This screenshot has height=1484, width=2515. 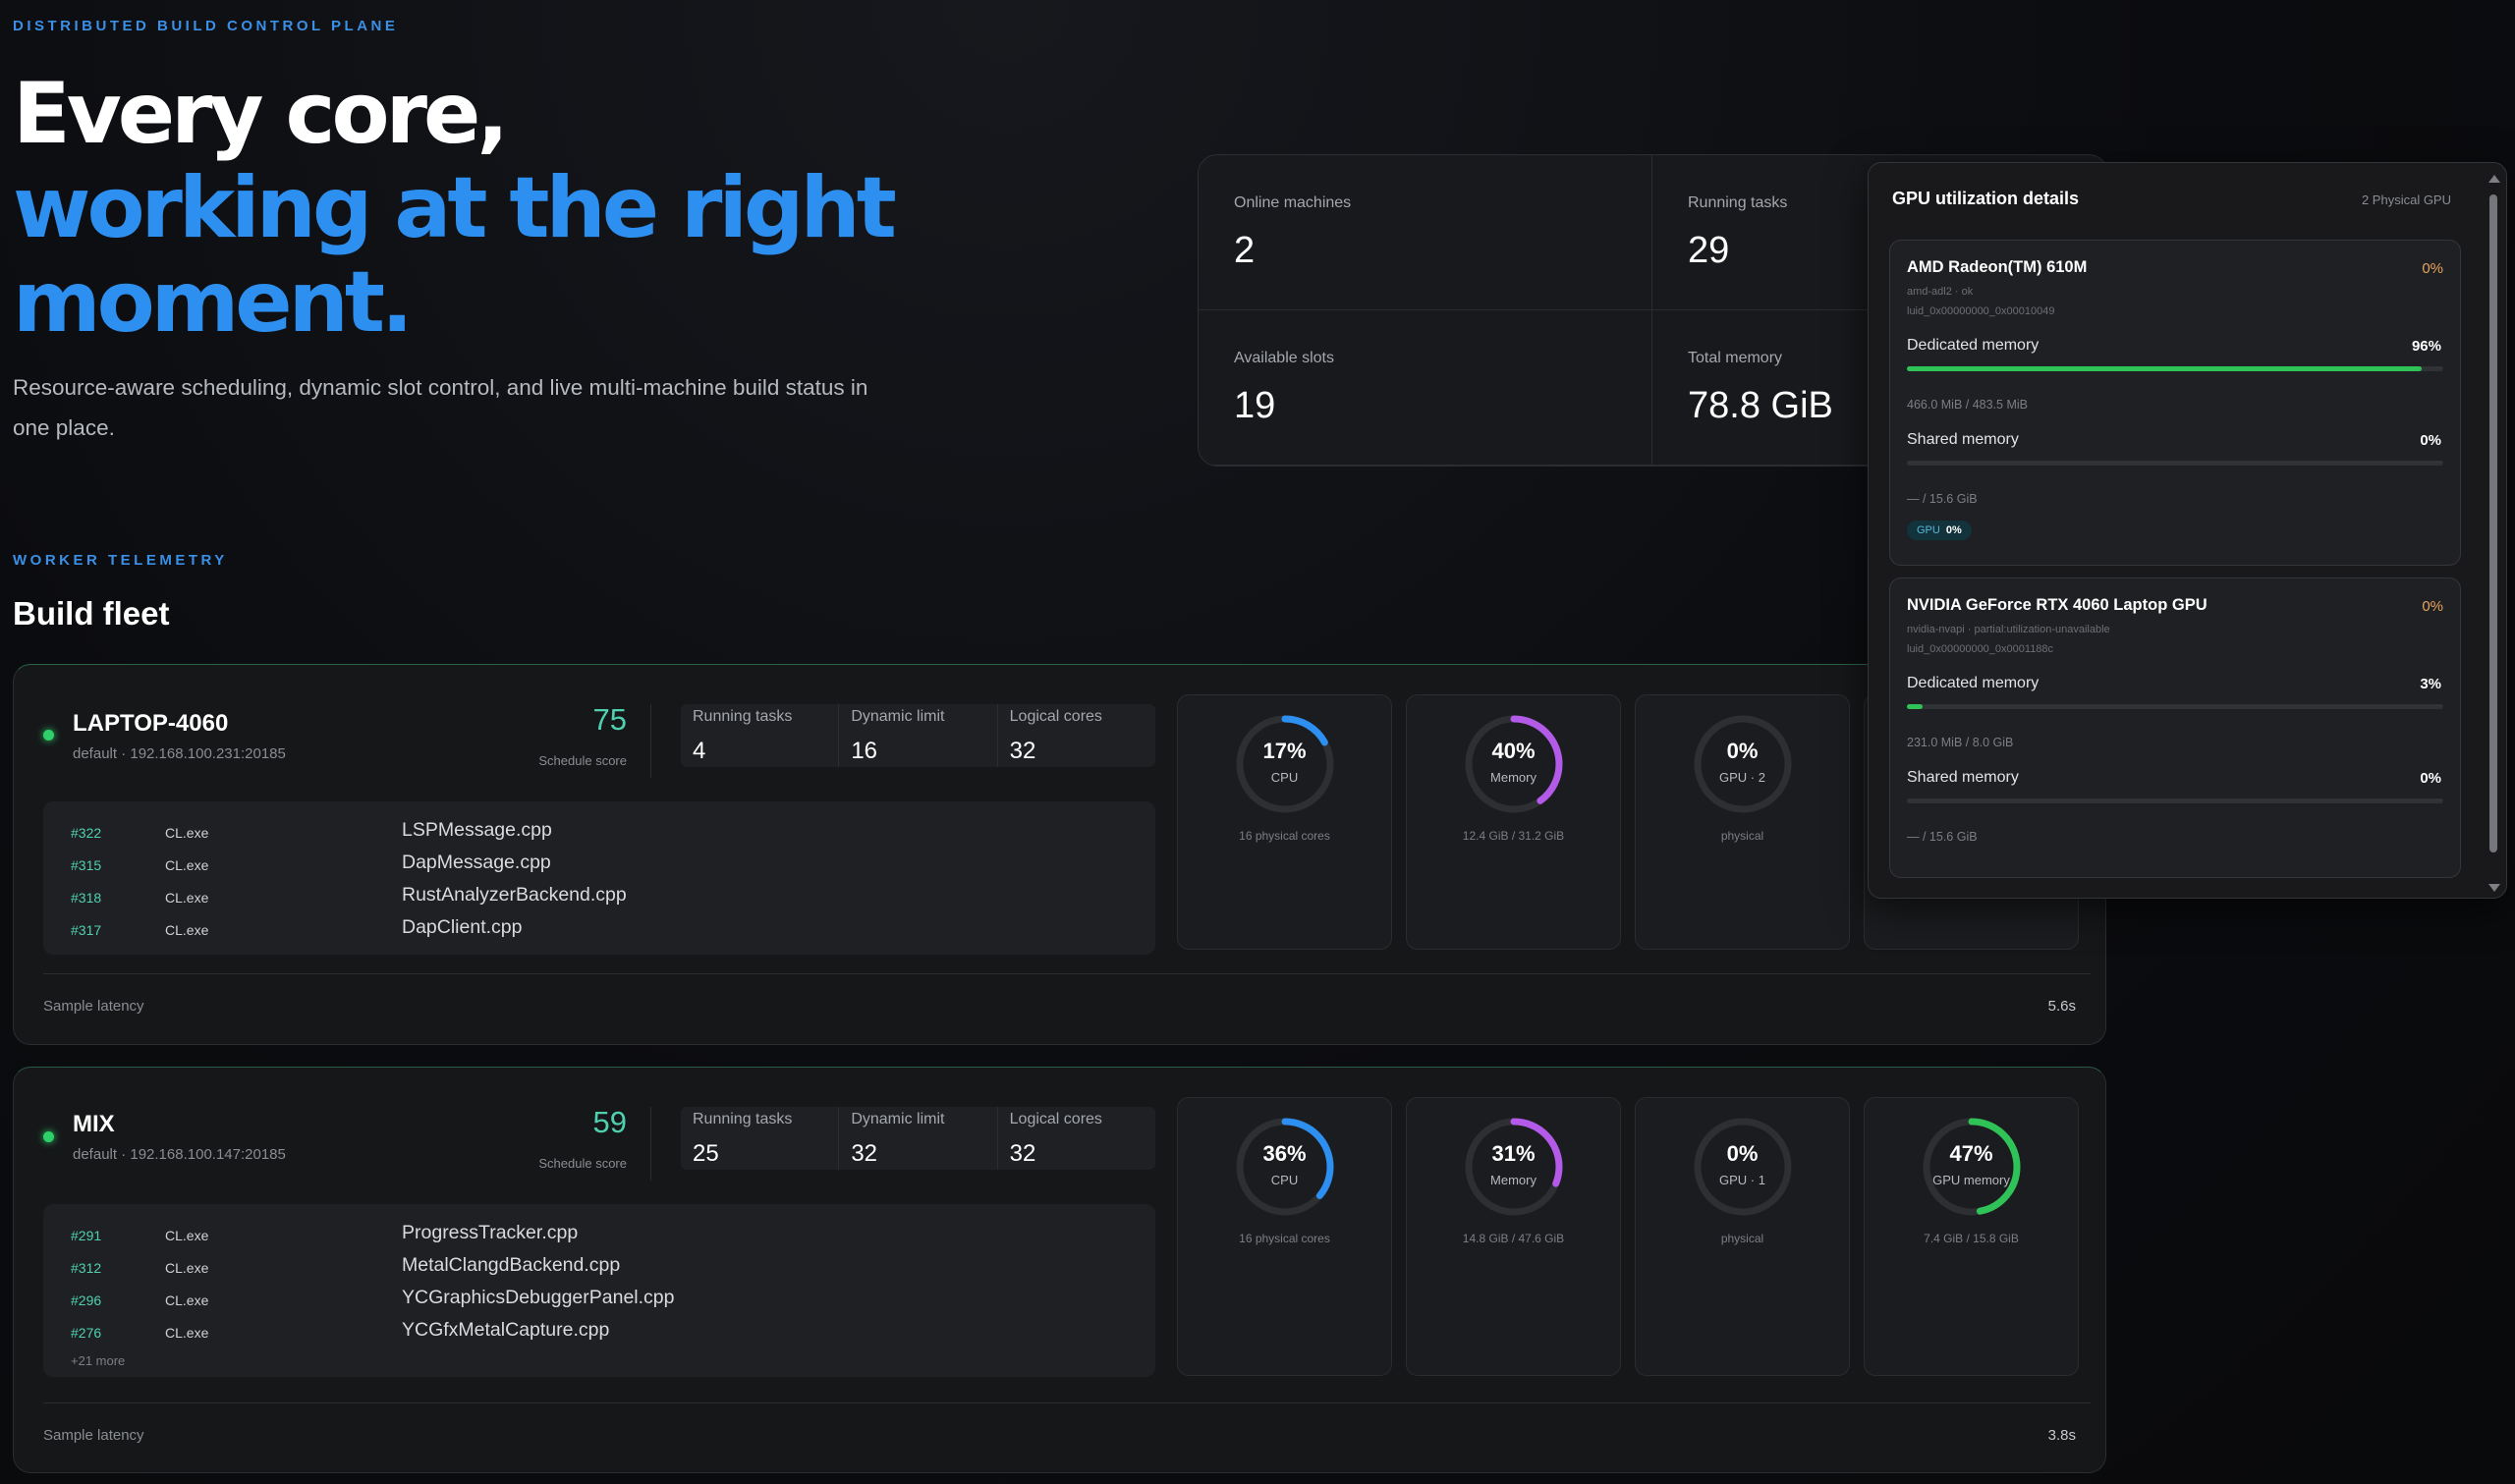 I want to click on task-id: #317, so click(x=86, y=930).